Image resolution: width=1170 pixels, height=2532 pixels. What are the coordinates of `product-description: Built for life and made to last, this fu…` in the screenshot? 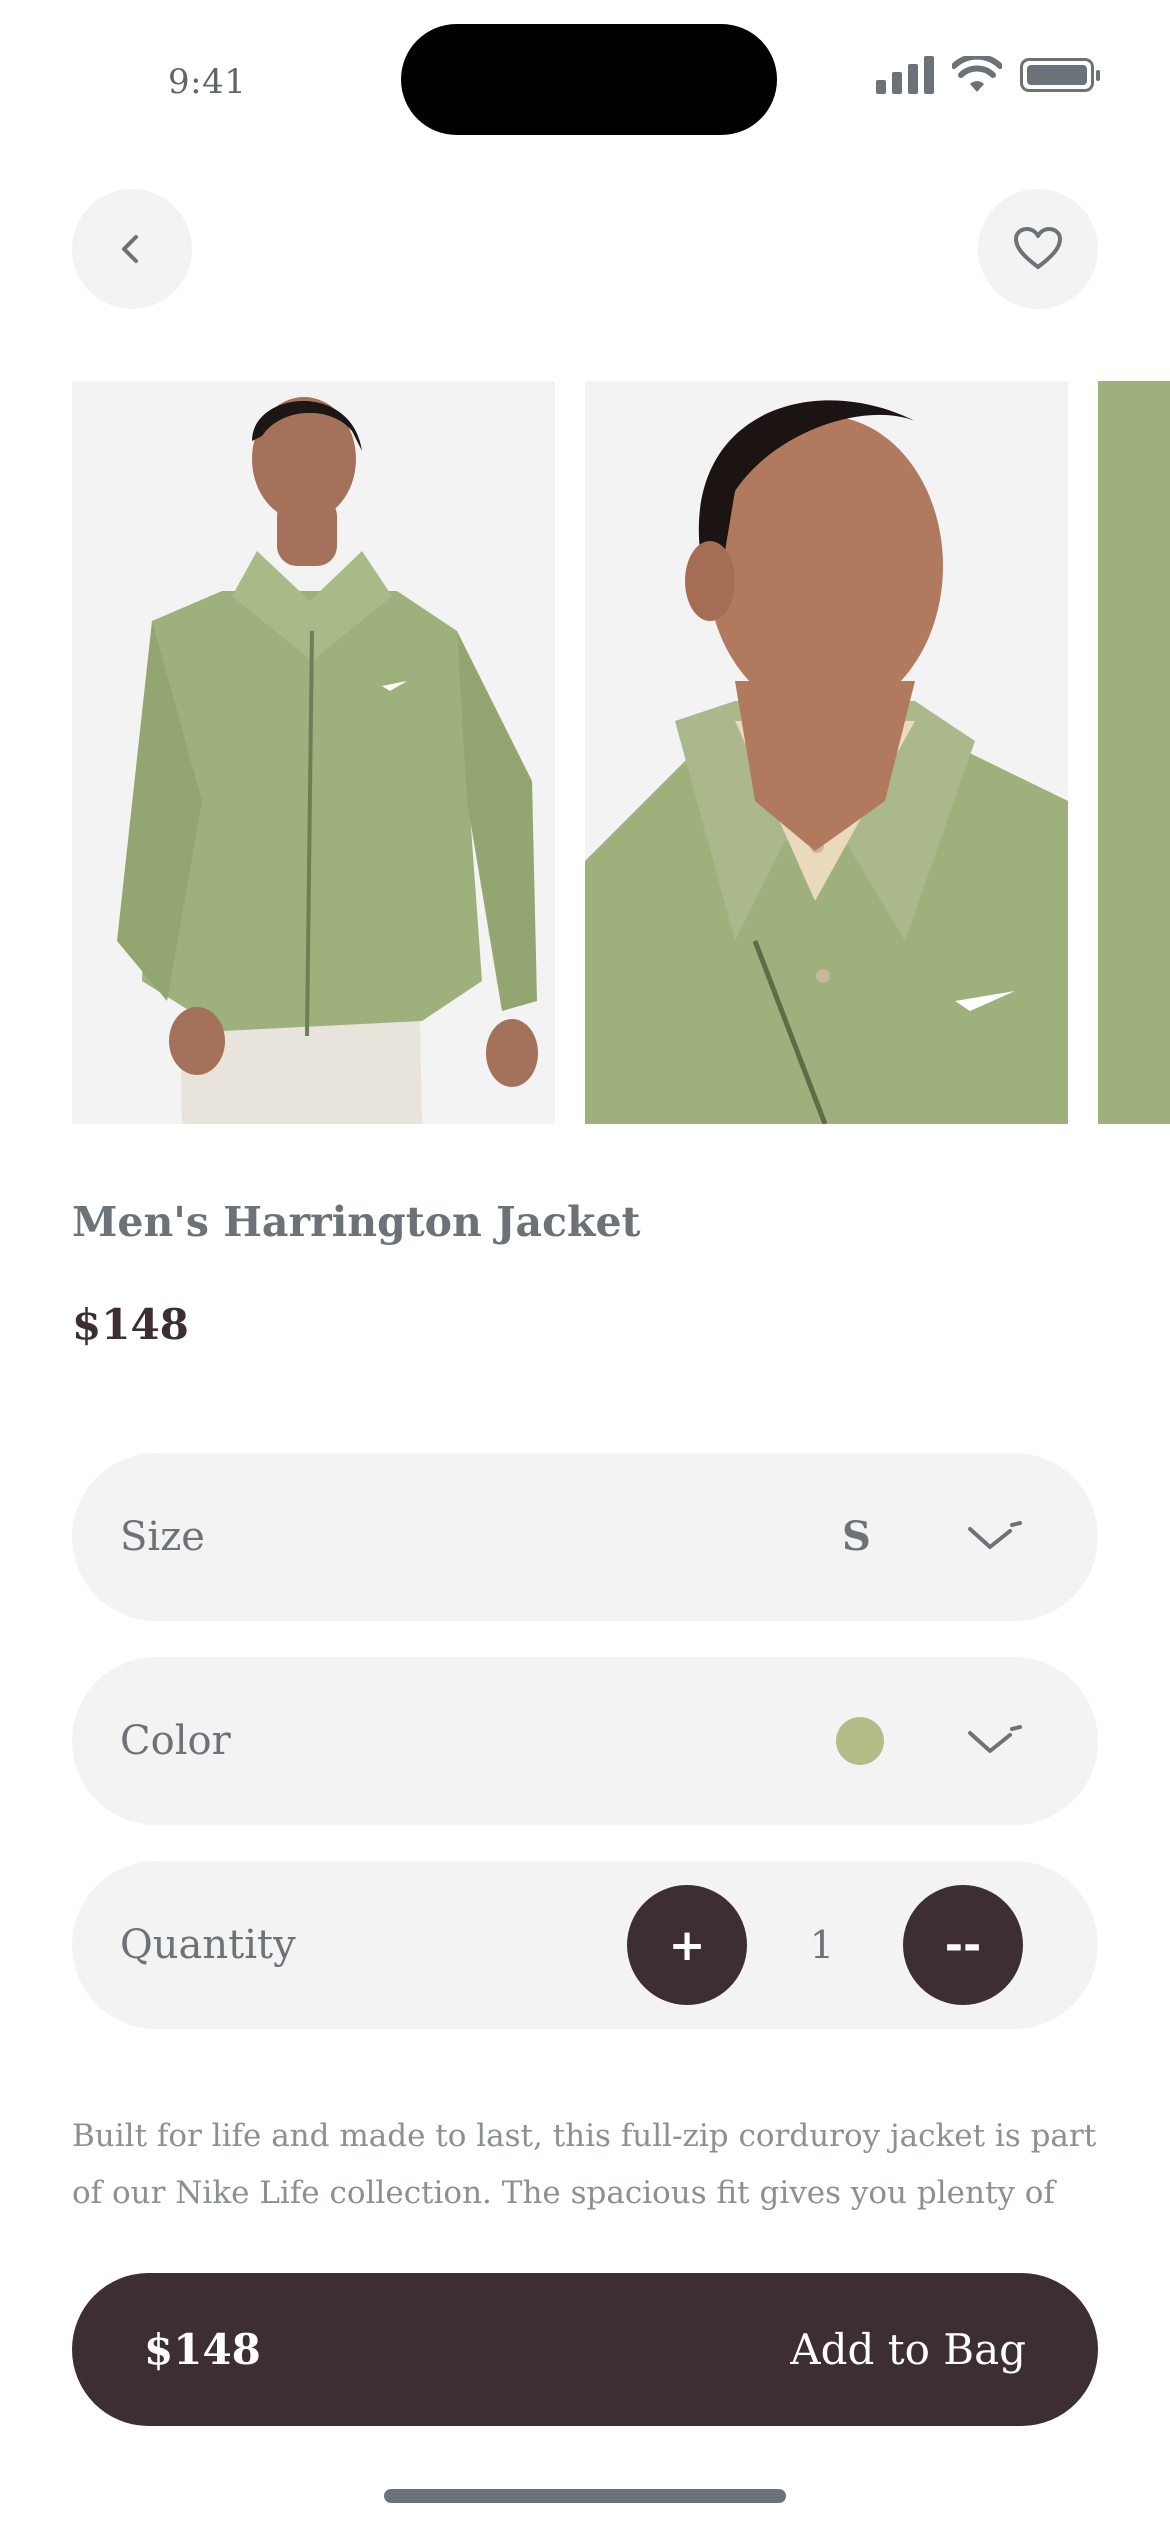 It's located at (584, 2164).